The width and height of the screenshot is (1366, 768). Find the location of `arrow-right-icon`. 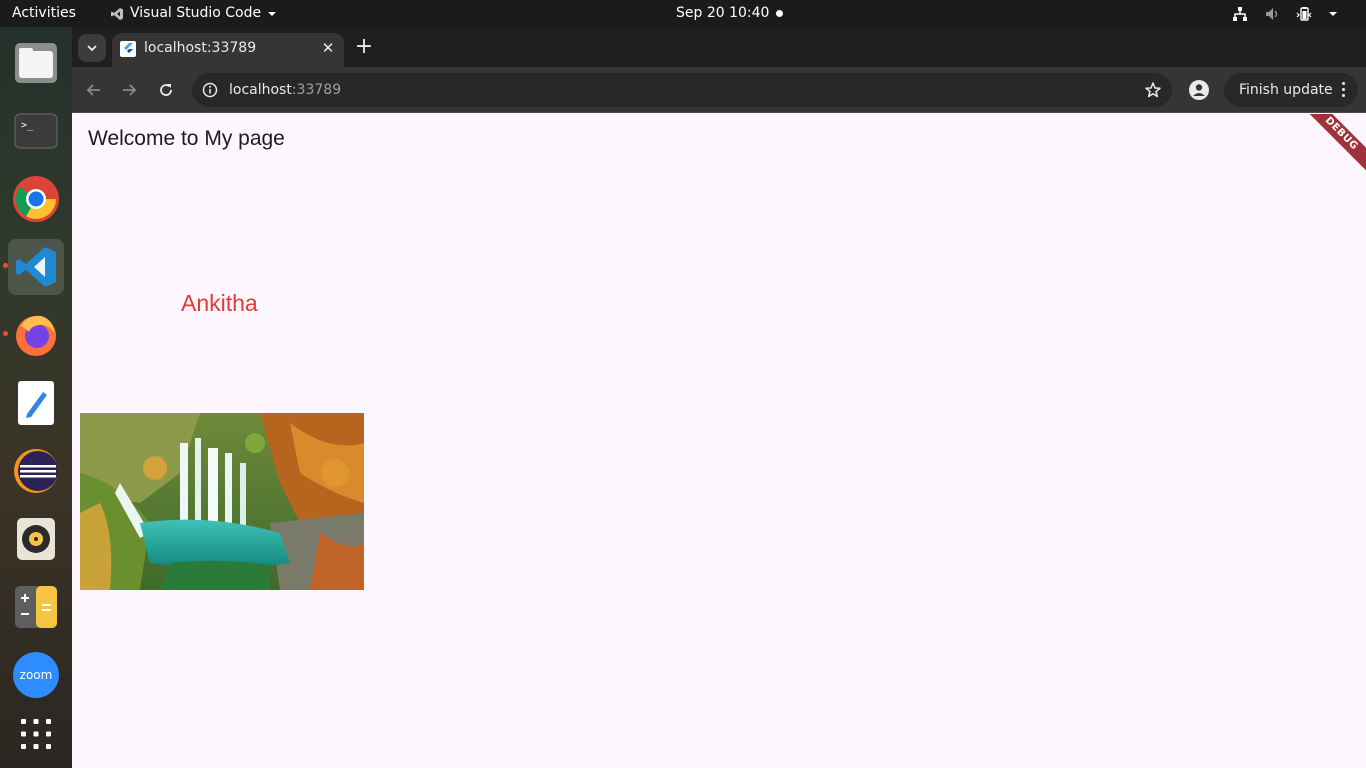

arrow-right-icon is located at coordinates (130, 90).